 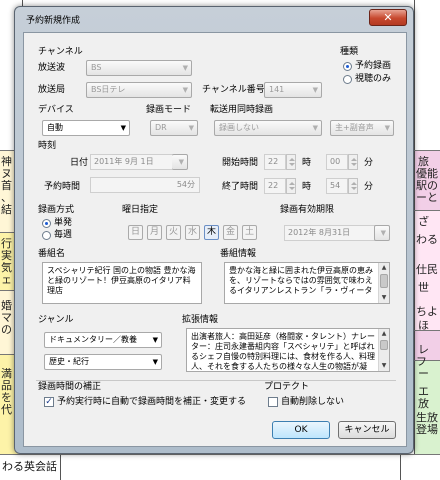 I want to click on device-select: 自動 ▼, so click(x=86, y=128).